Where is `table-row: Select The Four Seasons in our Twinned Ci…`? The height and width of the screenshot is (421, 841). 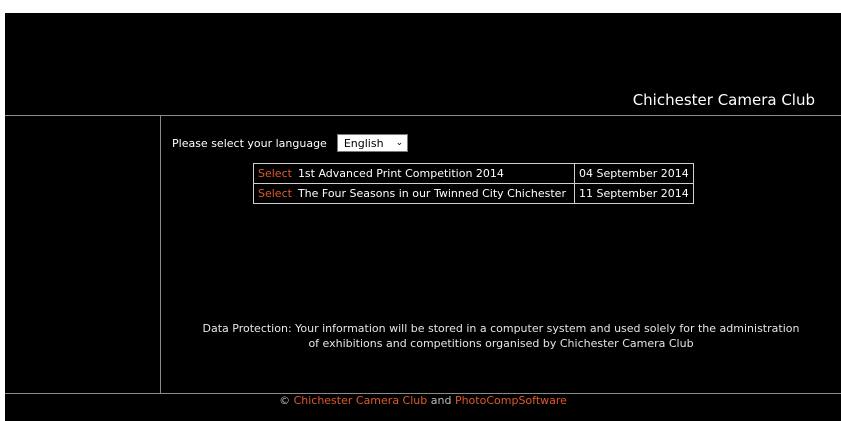
table-row: Select The Four Seasons in our Twinned Ci… is located at coordinates (473, 193).